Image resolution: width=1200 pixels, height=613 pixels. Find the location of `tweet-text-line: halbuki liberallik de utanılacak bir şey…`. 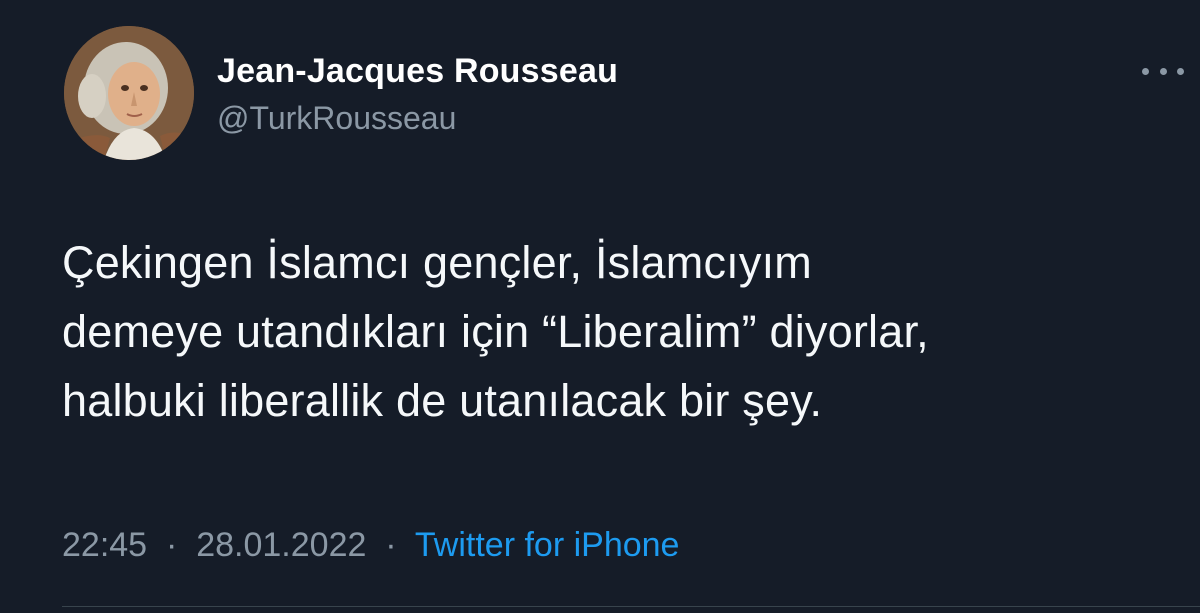

tweet-text-line: halbuki liberallik de utanılacak bir şey… is located at coordinates (442, 400).